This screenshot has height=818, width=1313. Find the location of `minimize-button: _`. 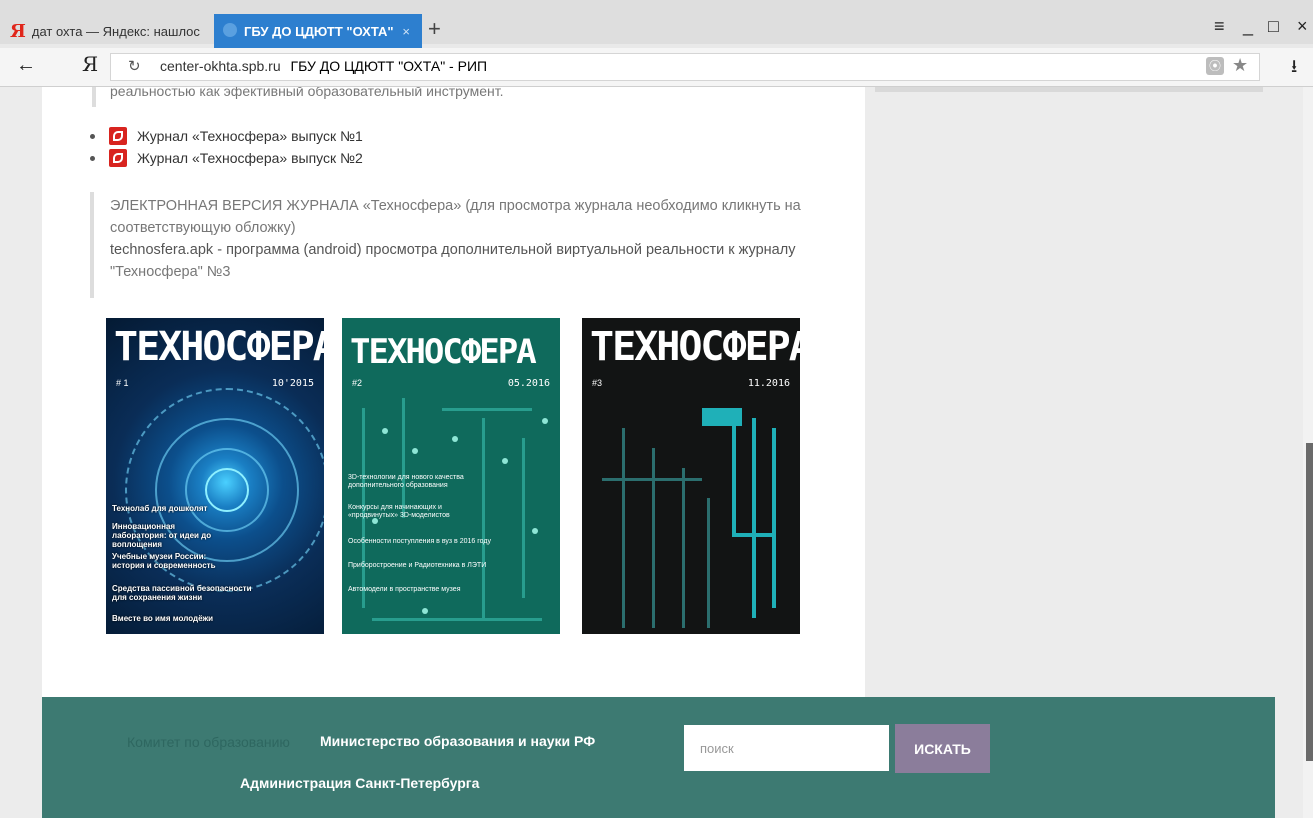

minimize-button: _ is located at coordinates (1248, 26).